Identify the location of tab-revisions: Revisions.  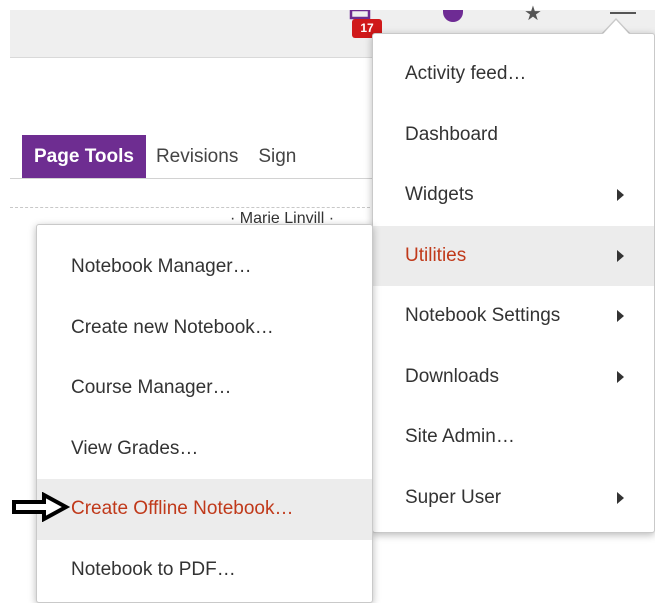
(197, 156).